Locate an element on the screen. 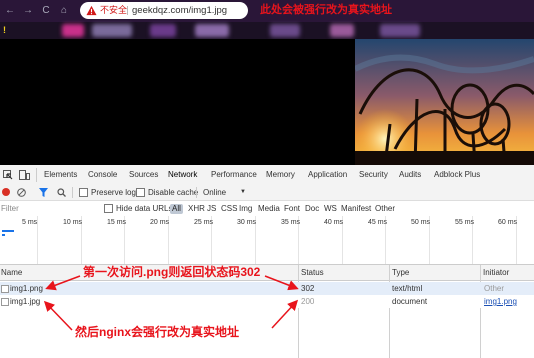 The height and width of the screenshot is (358, 534). arrow-to-jpg is located at coordinates (58, 315).